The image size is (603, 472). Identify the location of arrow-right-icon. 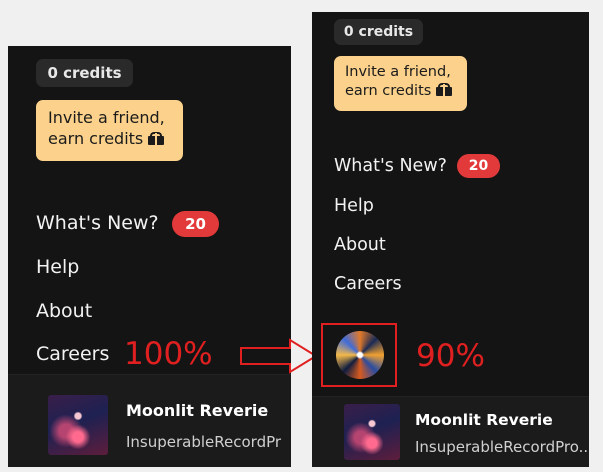
(279, 356).